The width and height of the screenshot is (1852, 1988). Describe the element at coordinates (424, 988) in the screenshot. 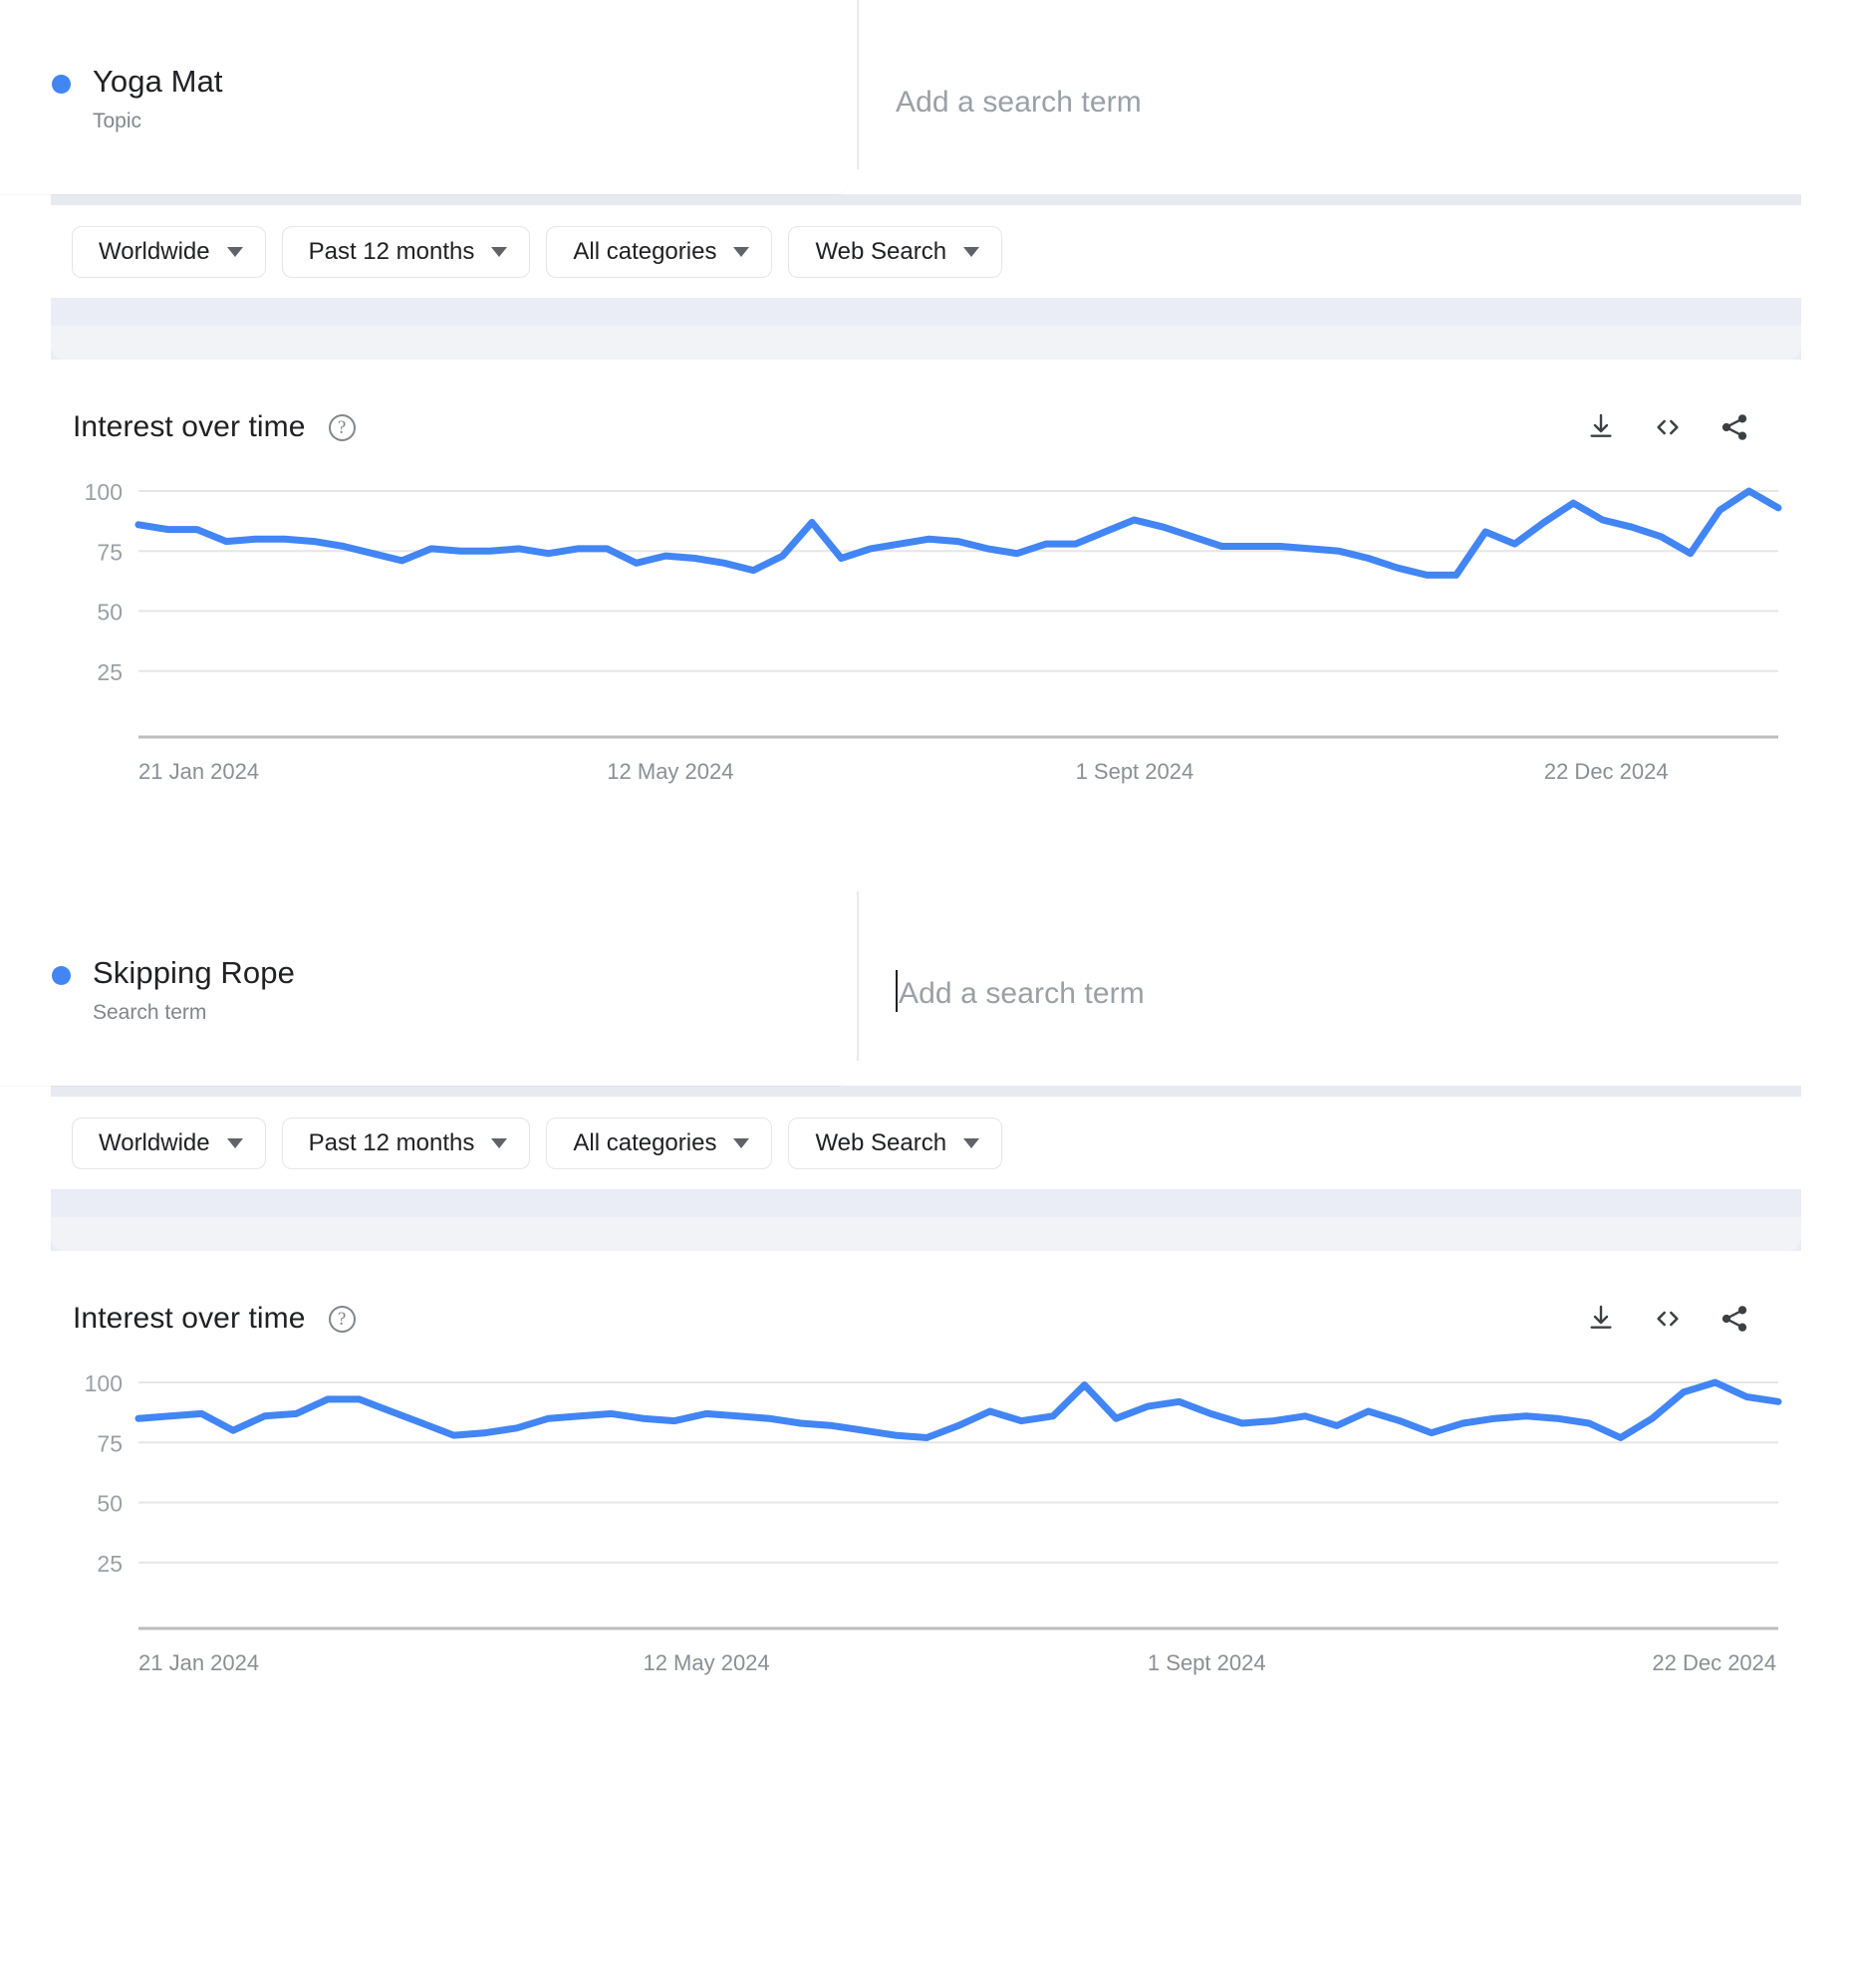

I see `search-term-card: Skipping Rope Search term` at that location.